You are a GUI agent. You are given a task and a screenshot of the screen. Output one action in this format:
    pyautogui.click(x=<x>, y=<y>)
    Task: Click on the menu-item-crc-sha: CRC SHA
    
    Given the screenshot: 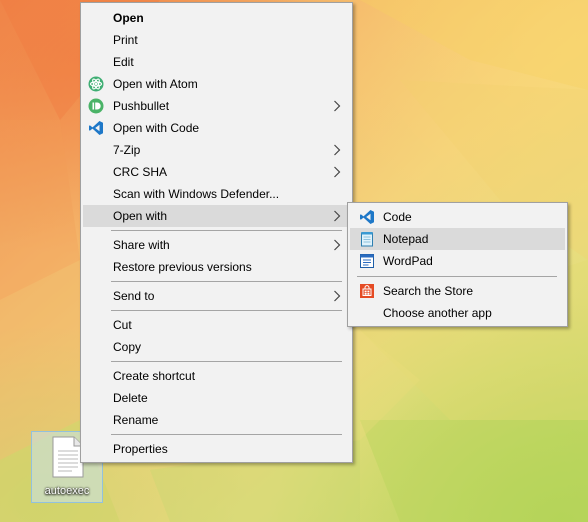 What is the action you would take?
    pyautogui.click(x=216, y=172)
    